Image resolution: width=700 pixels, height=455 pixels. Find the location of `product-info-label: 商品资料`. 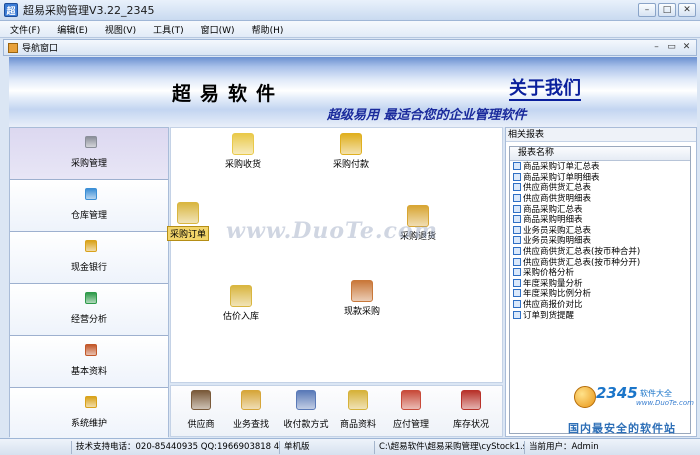

product-info-label: 商品资料 is located at coordinates (357, 425).